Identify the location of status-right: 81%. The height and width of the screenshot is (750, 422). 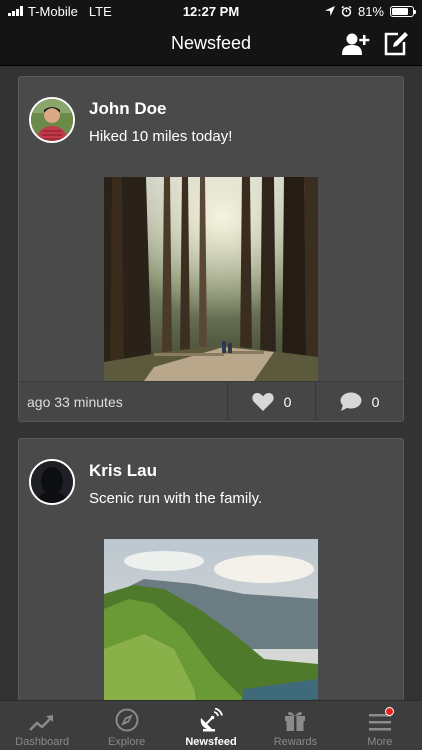
(340, 11).